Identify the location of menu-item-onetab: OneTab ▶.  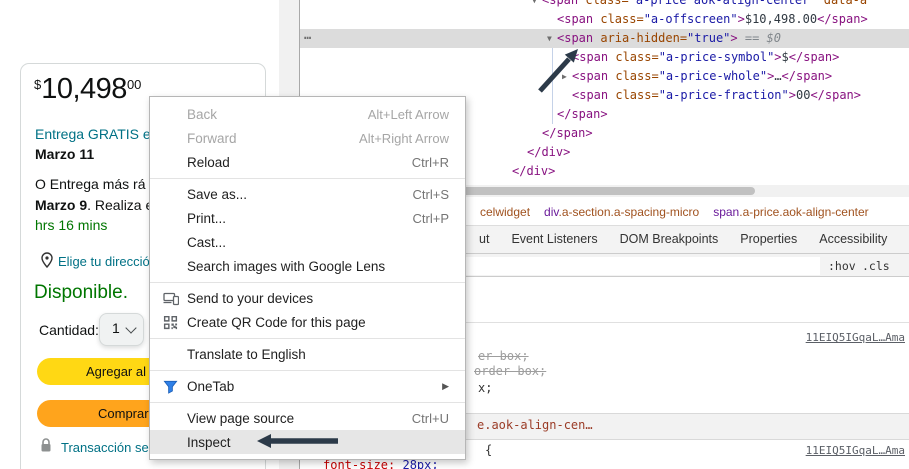
(307, 386).